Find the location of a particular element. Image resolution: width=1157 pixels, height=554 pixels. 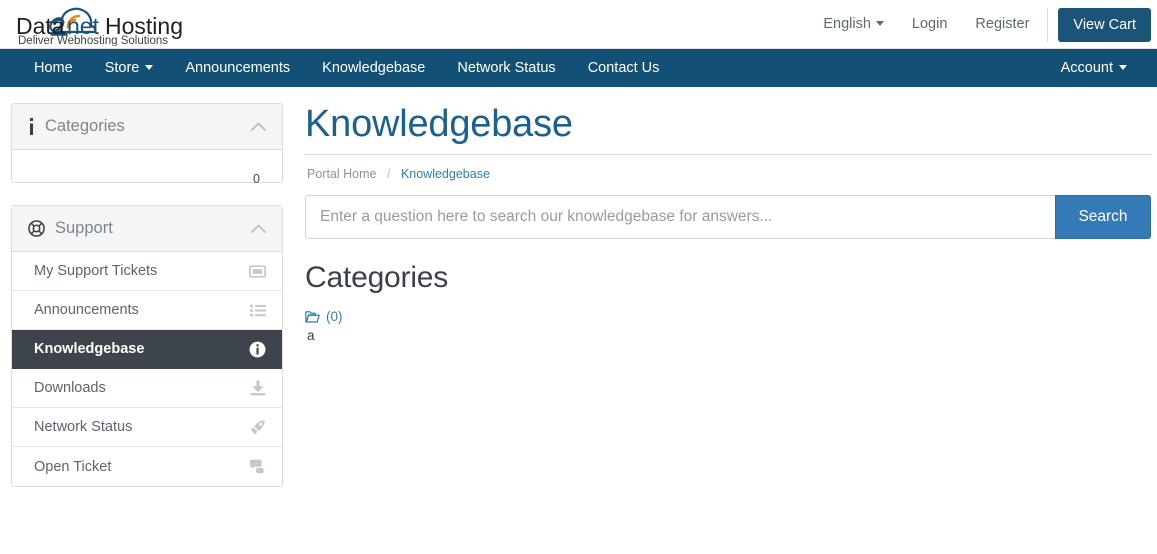

category-description: a is located at coordinates (311, 335).